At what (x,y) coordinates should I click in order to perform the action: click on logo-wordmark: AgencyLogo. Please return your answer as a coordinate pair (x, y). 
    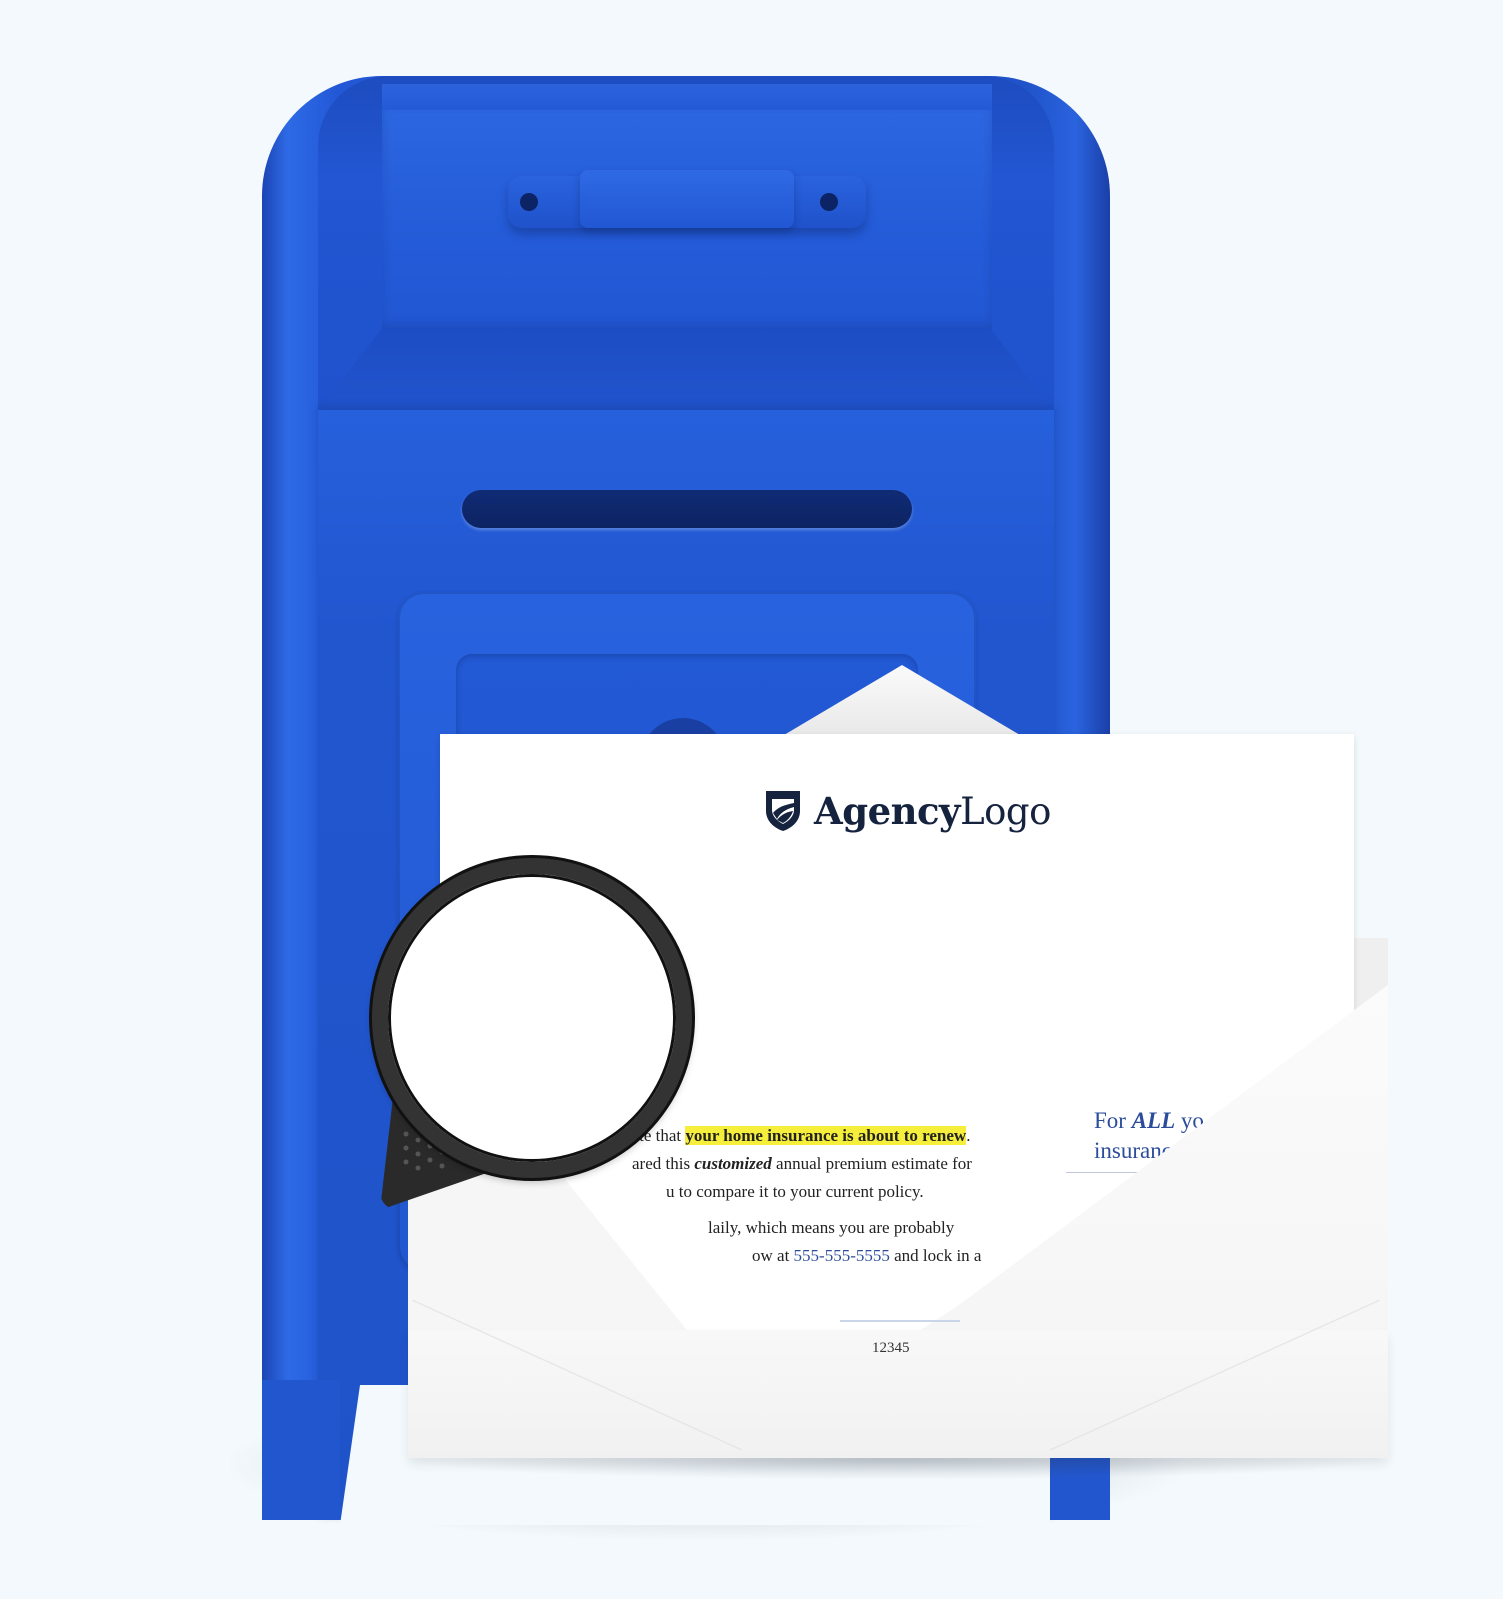
    Looking at the image, I should click on (932, 811).